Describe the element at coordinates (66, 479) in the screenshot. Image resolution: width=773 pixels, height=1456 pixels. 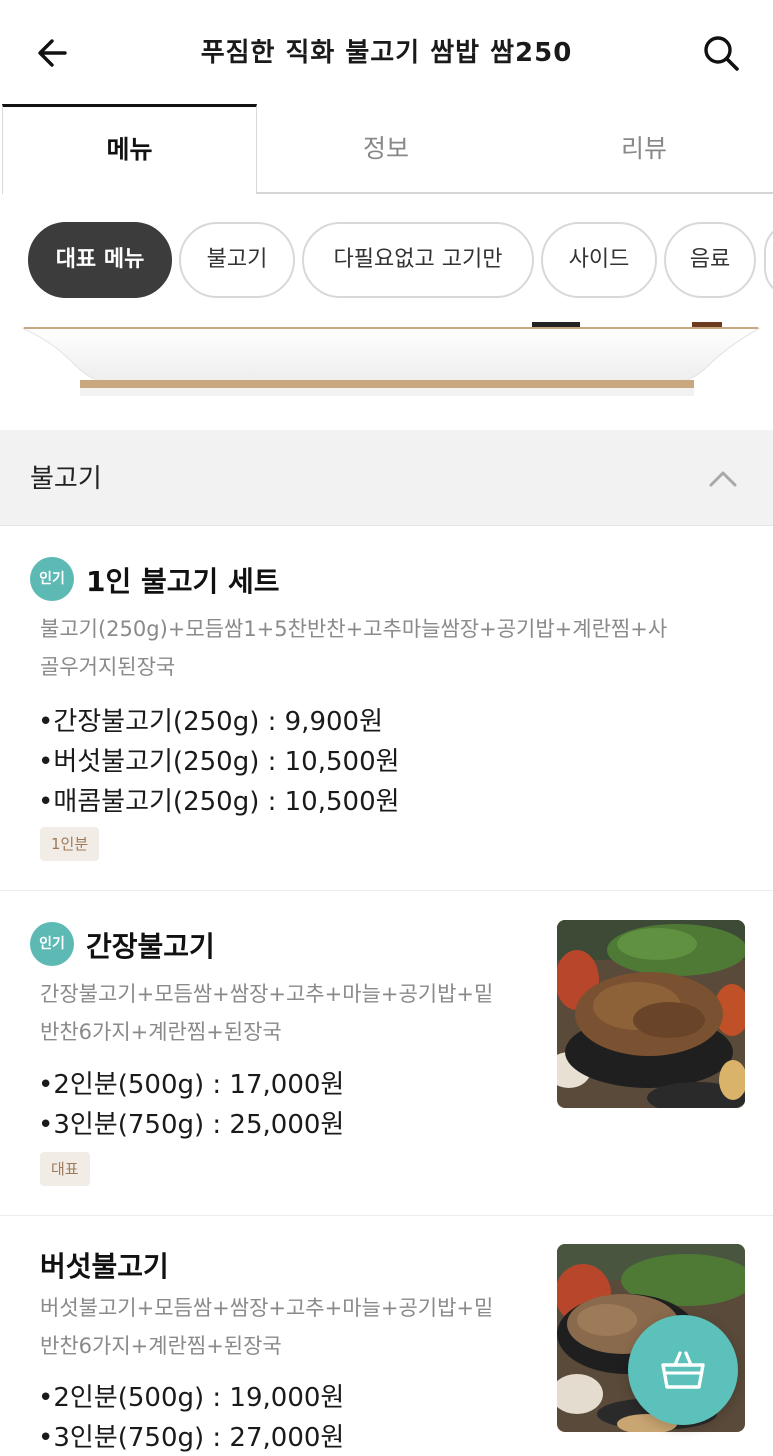
I see `section-title: 불고기` at that location.